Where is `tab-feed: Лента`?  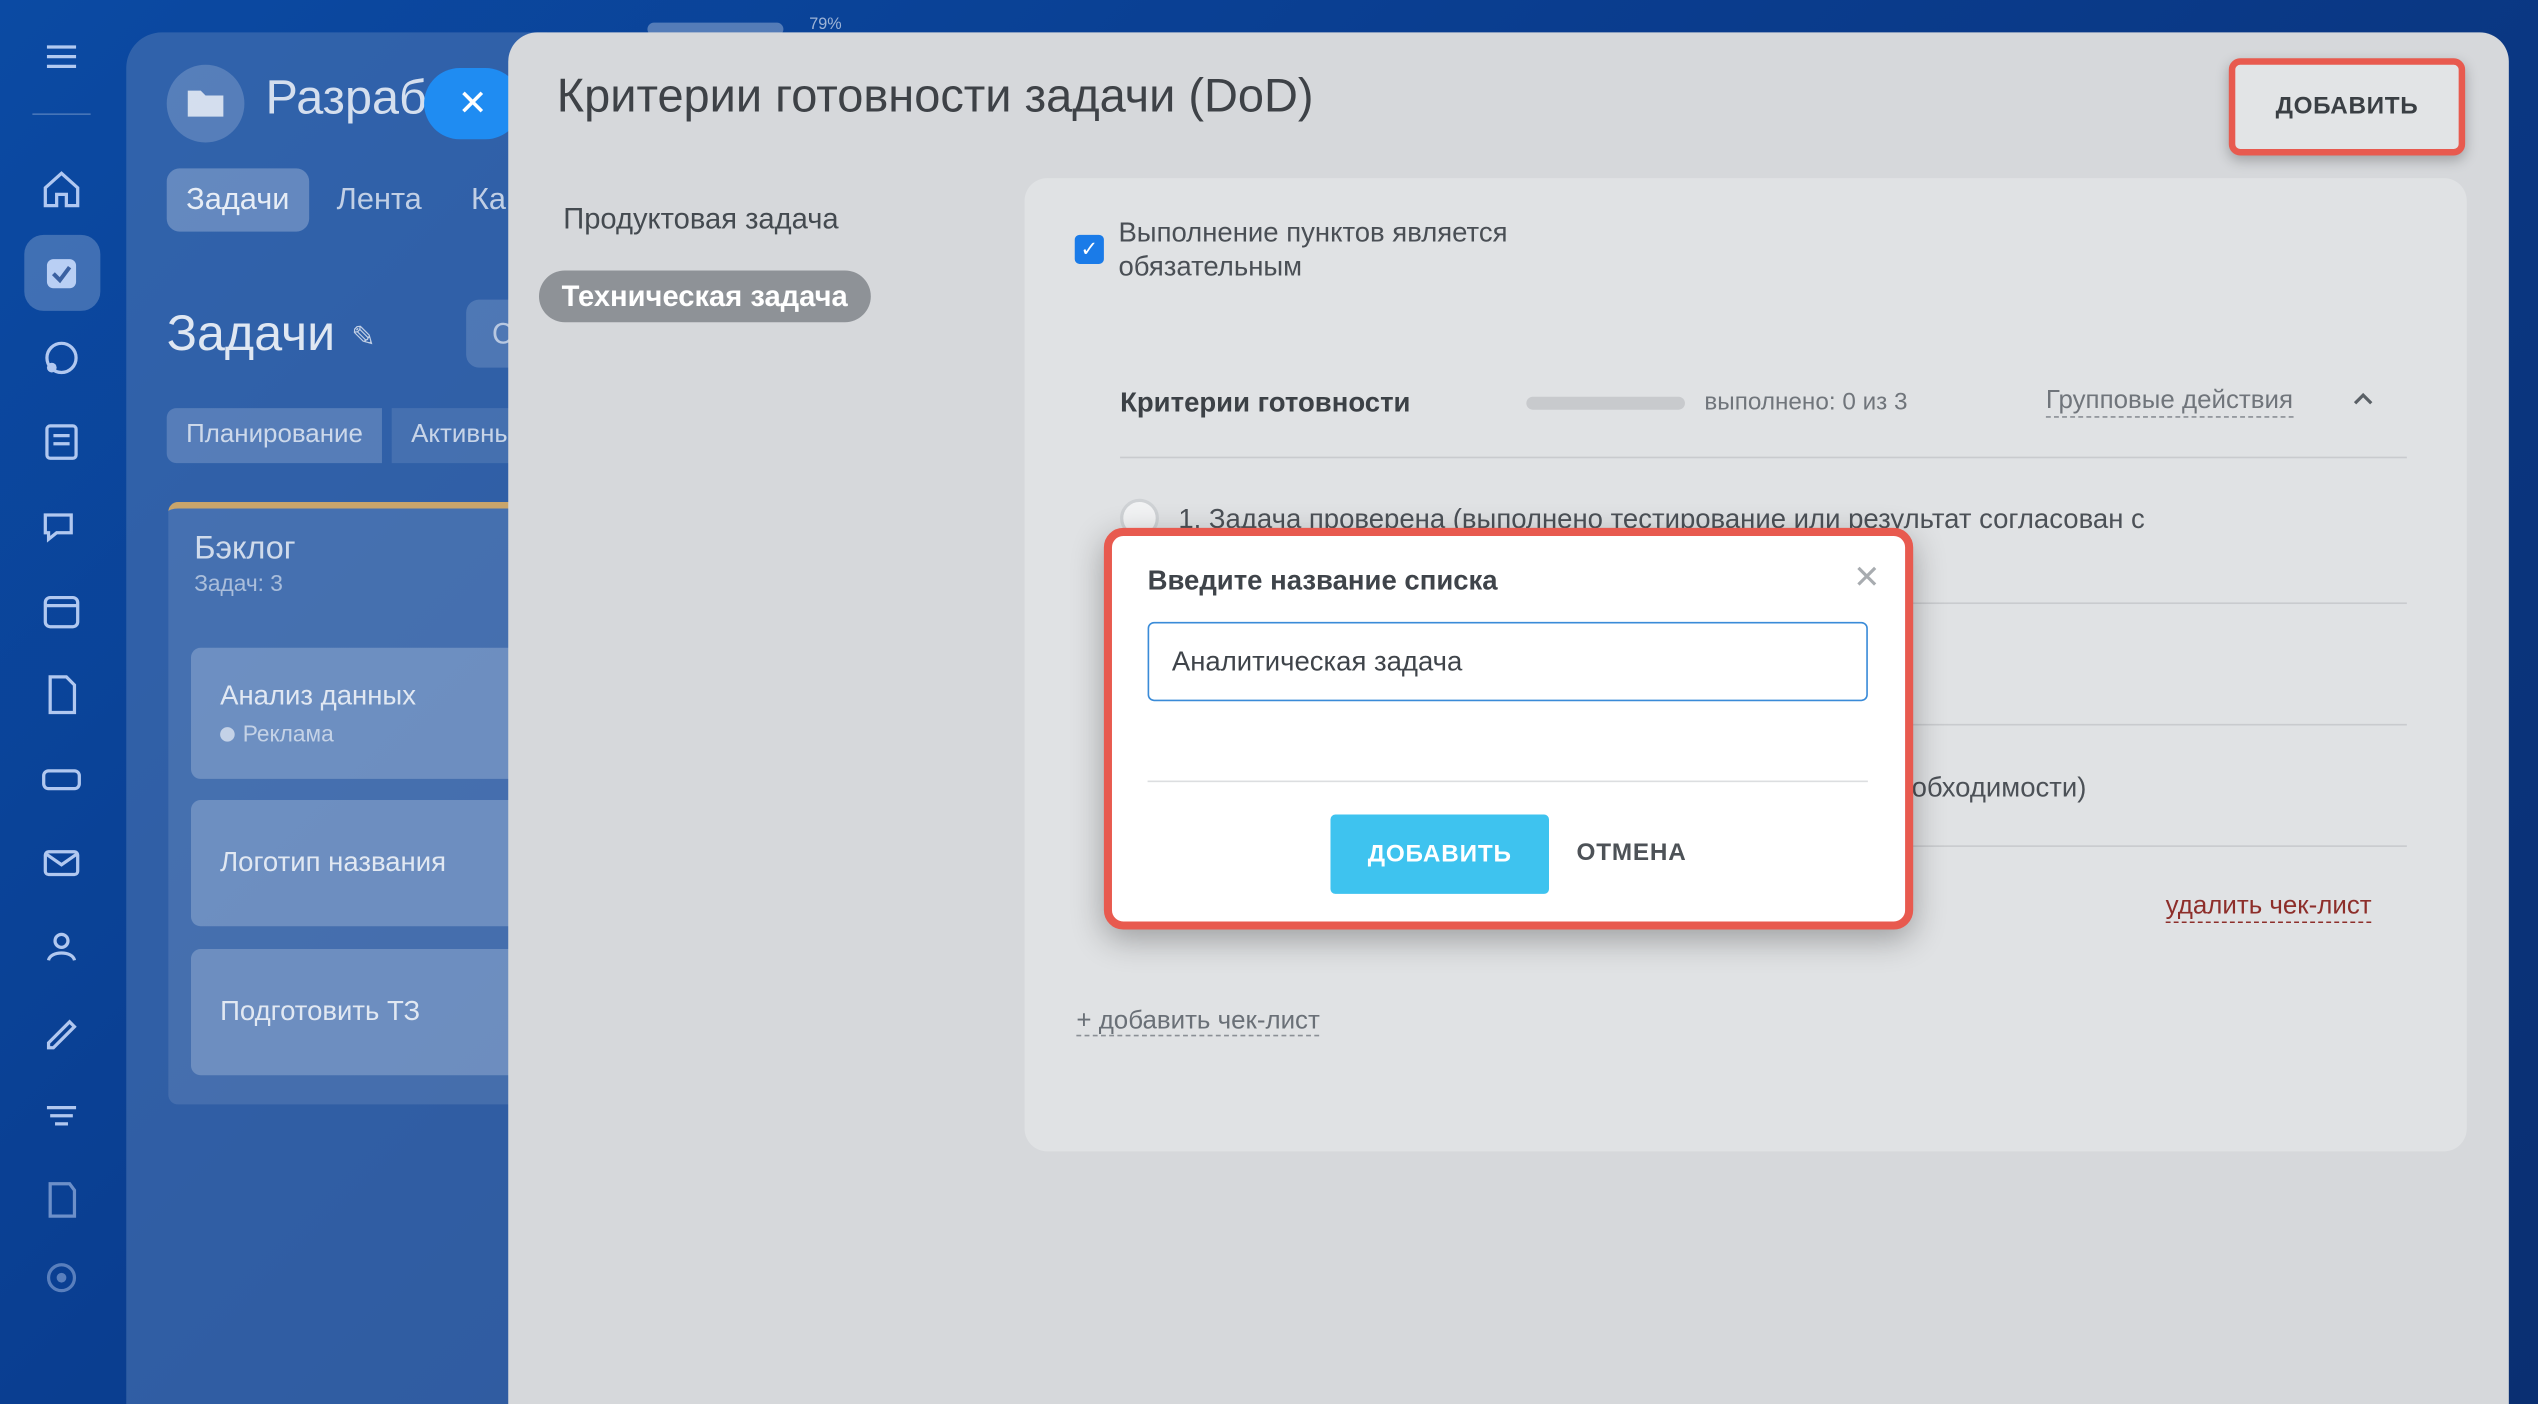 tab-feed: Лента is located at coordinates (379, 199).